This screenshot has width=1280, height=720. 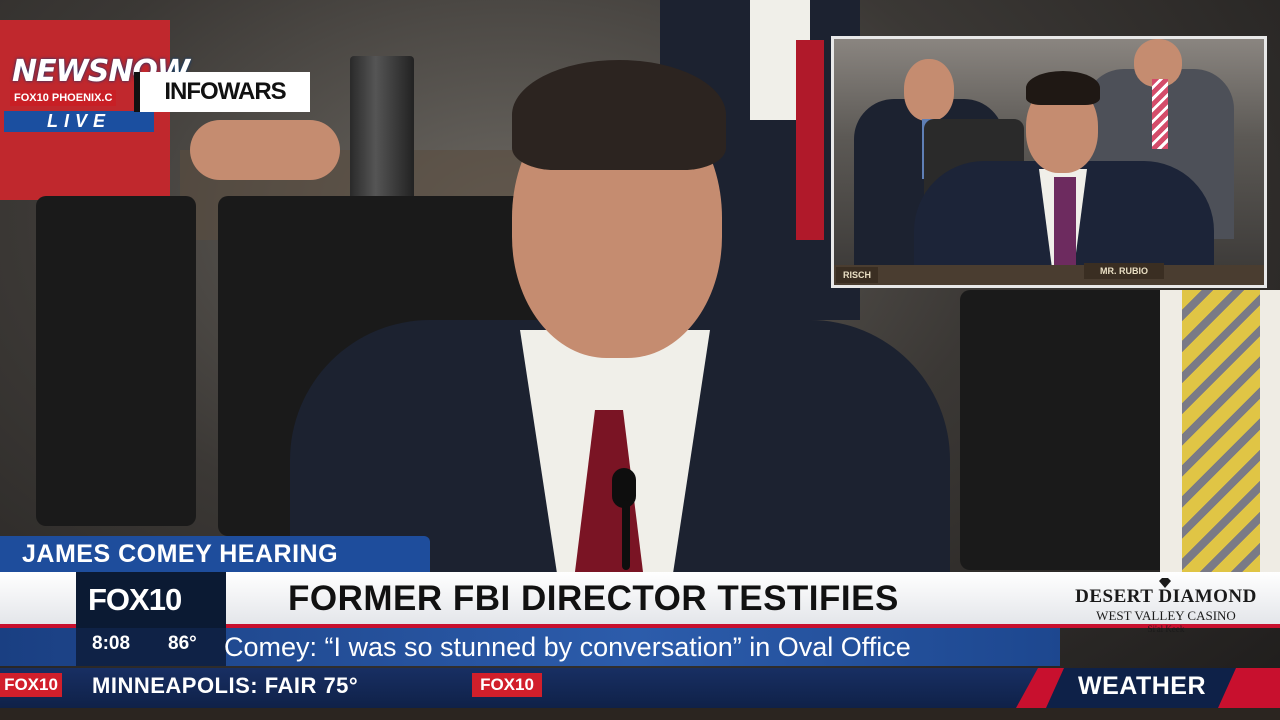 I want to click on temperature: 86°, so click(x=182, y=643).